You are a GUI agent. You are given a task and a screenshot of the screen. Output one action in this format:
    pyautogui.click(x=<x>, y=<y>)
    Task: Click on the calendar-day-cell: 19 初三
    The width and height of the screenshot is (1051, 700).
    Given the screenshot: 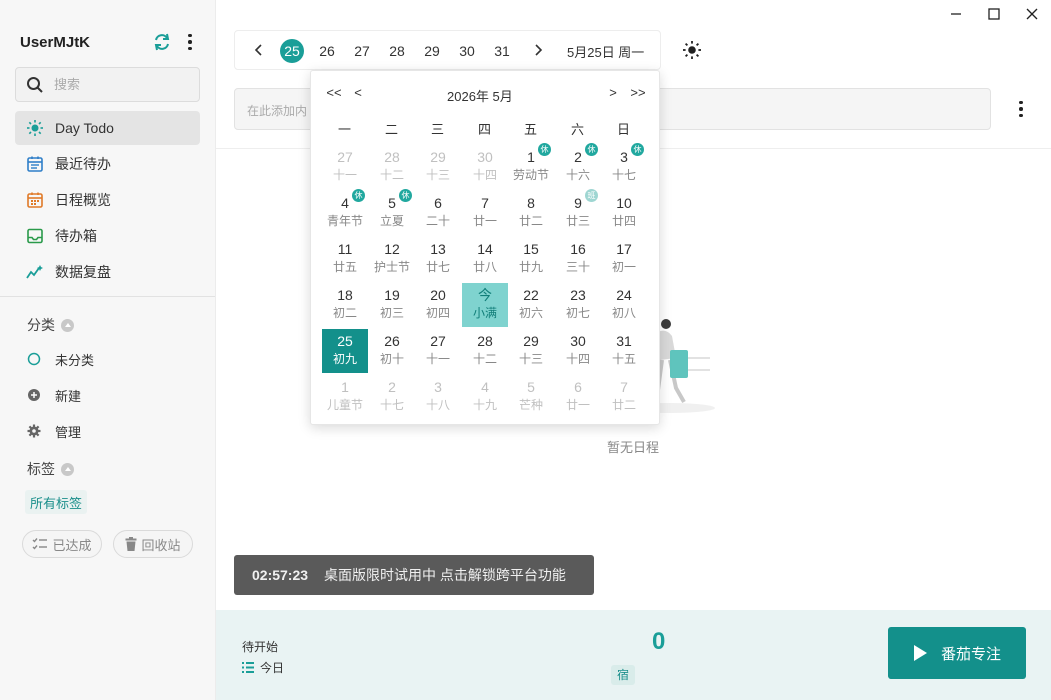 What is the action you would take?
    pyautogui.click(x=392, y=305)
    